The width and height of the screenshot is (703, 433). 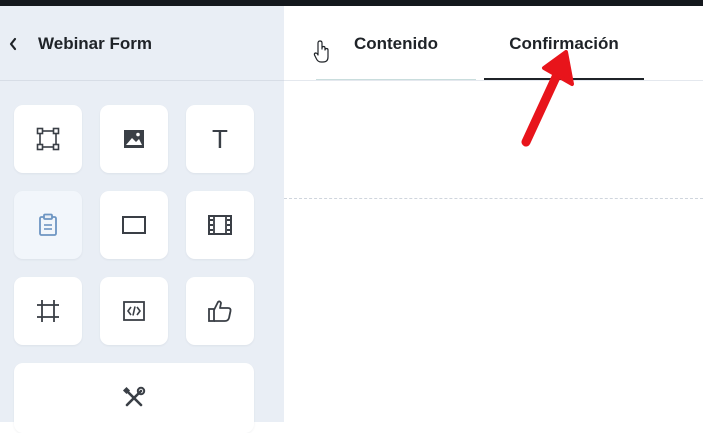 I want to click on tab-contenido-label: Contenido, so click(x=396, y=43).